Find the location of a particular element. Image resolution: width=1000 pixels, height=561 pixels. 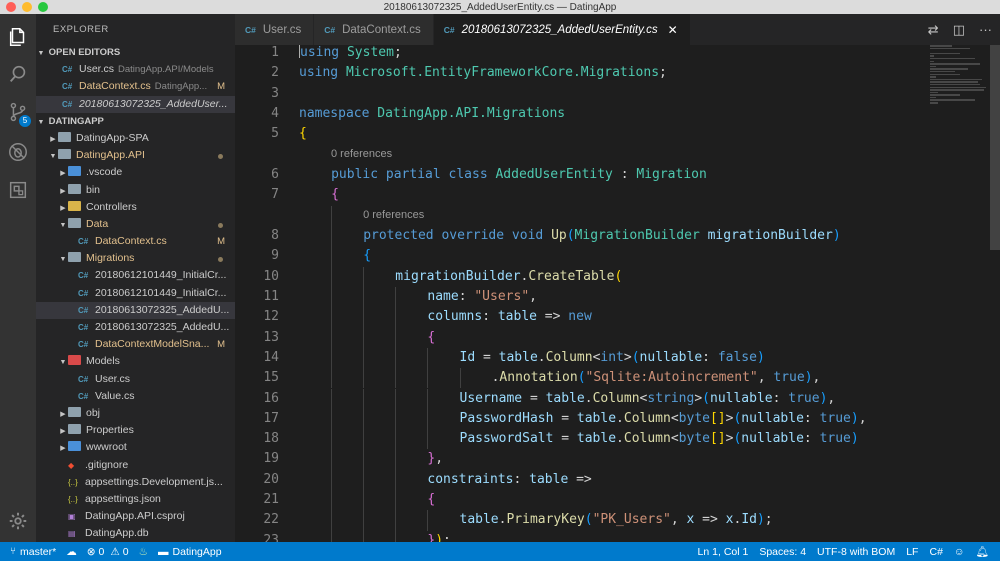

modified-badge: M is located at coordinates (221, 345).